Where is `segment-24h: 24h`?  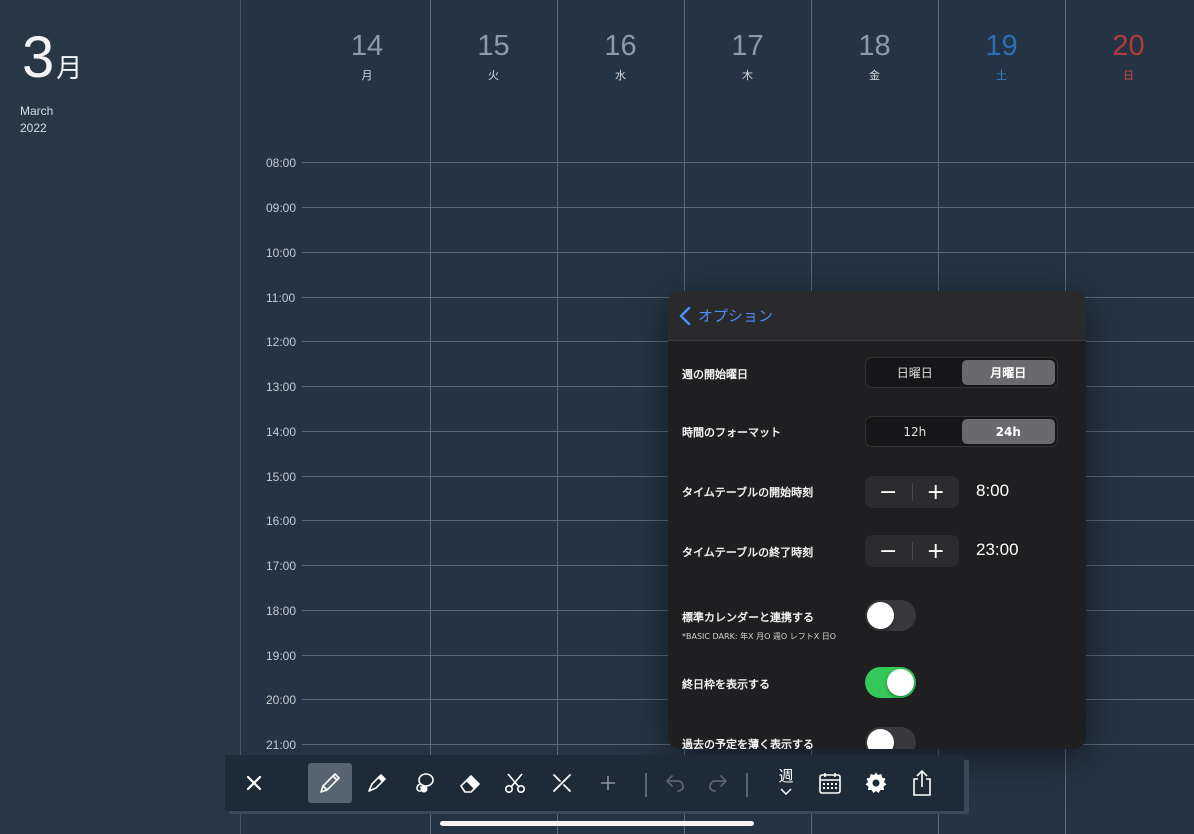
segment-24h: 24h is located at coordinates (1008, 431).